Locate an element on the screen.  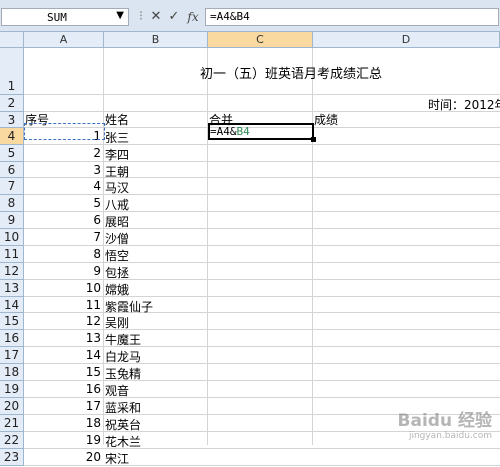
column-header-c: C is located at coordinates (260, 40).